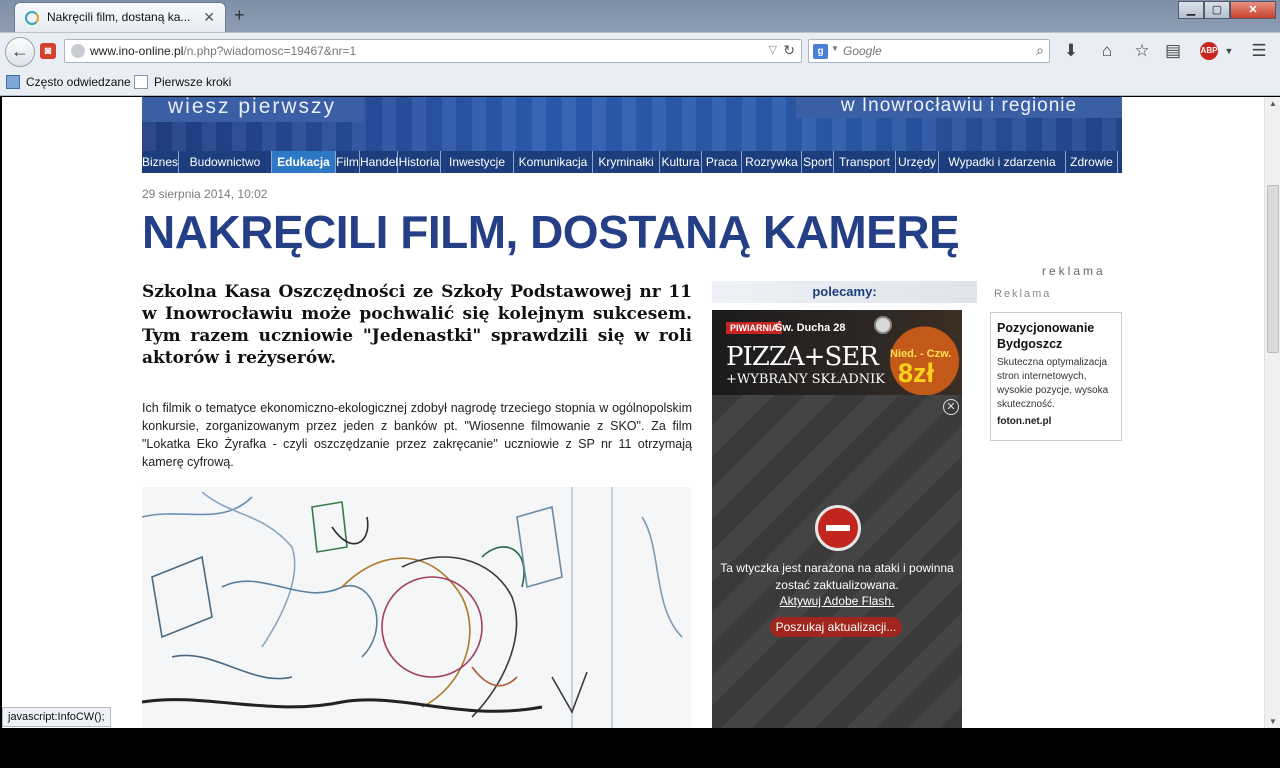  Describe the element at coordinates (1056, 421) in the screenshot. I see `ad-domain: foton.net.pl` at that location.